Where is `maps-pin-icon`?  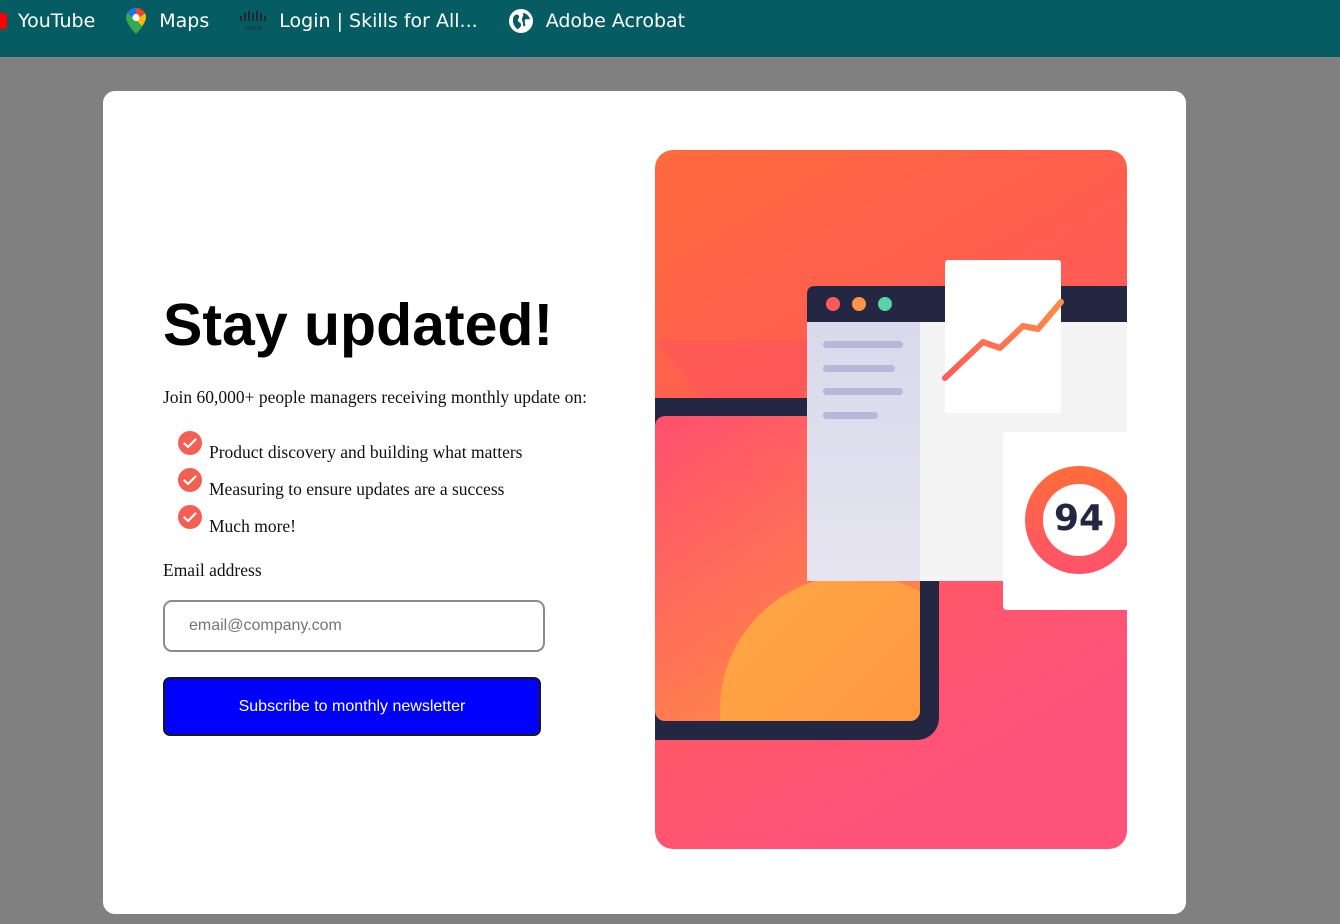 maps-pin-icon is located at coordinates (136, 21).